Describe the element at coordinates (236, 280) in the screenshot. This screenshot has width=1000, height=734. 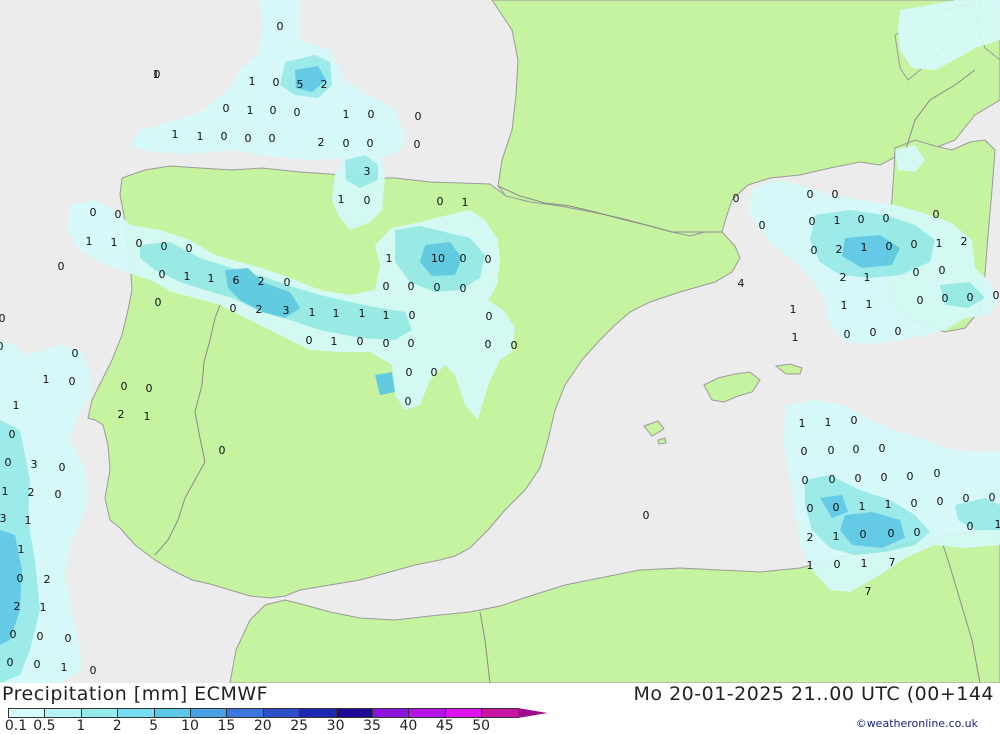
I see `value-label: 6` at that location.